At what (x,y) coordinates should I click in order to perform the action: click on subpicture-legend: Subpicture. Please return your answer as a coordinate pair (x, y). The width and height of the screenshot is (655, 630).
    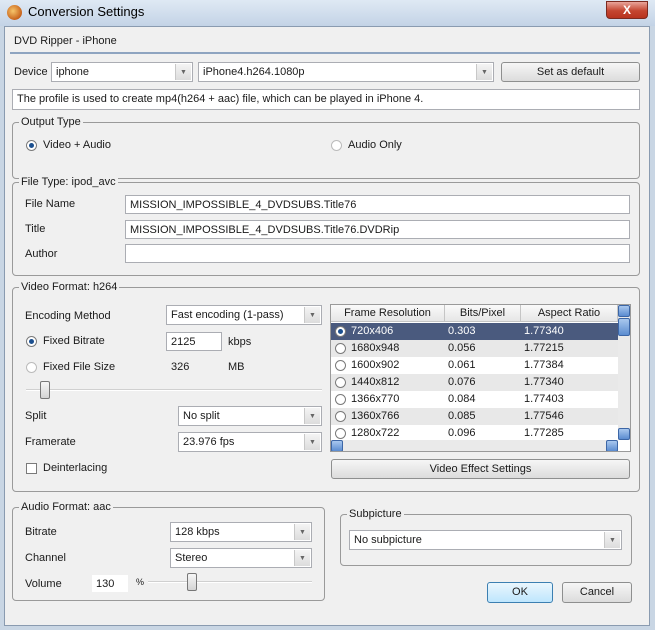
    Looking at the image, I should click on (375, 514).